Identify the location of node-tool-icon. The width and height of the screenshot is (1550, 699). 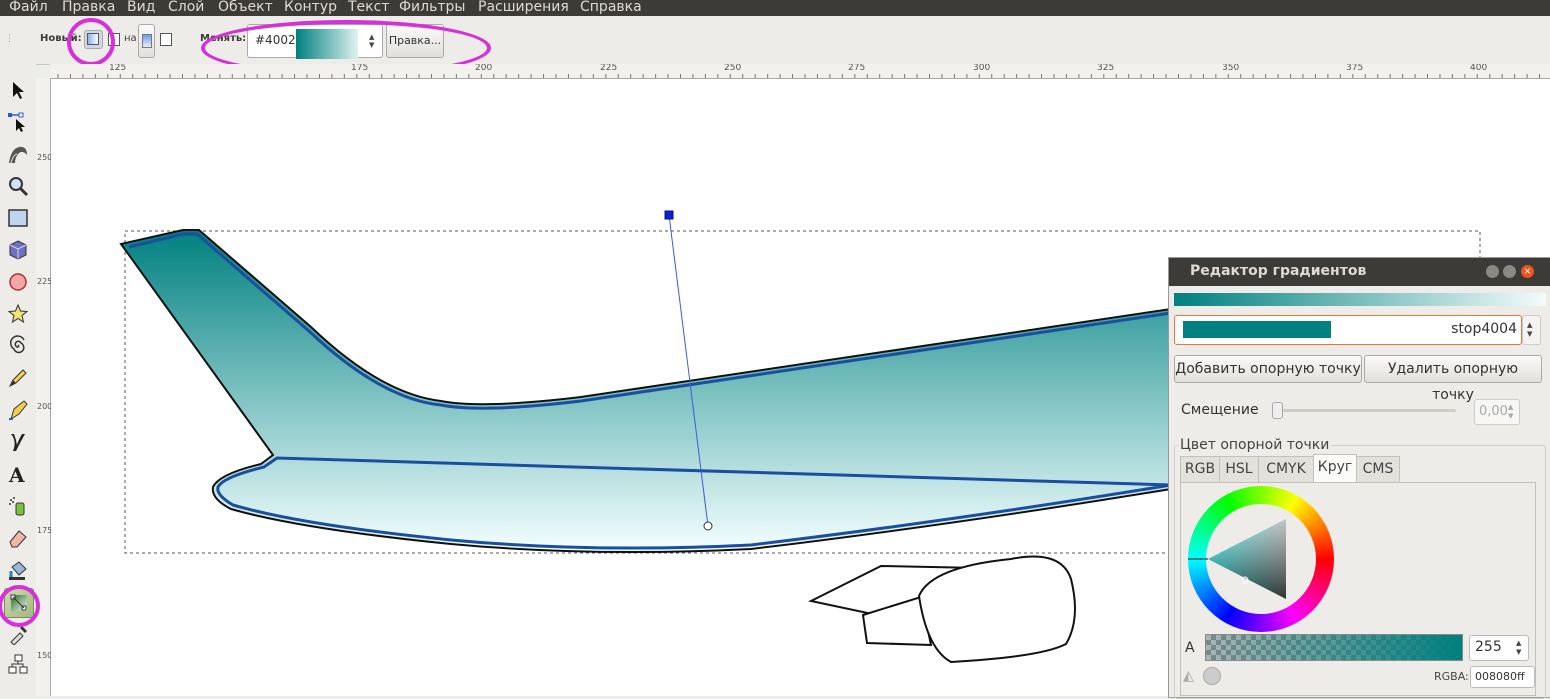
(18, 122).